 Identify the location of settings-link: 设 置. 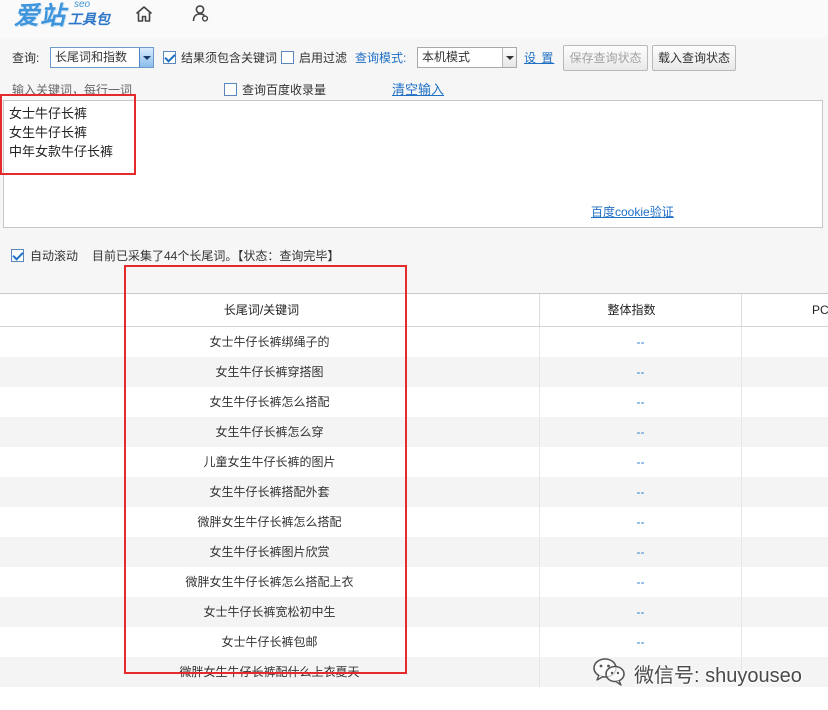
(539, 58).